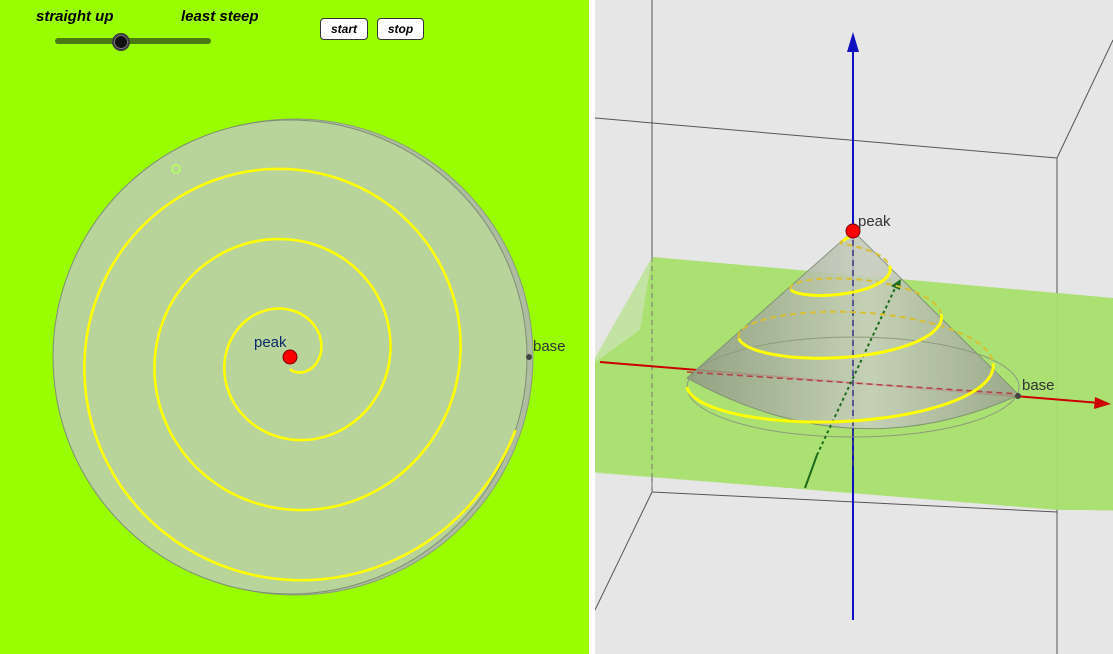  I want to click on peak-point, so click(290, 357).